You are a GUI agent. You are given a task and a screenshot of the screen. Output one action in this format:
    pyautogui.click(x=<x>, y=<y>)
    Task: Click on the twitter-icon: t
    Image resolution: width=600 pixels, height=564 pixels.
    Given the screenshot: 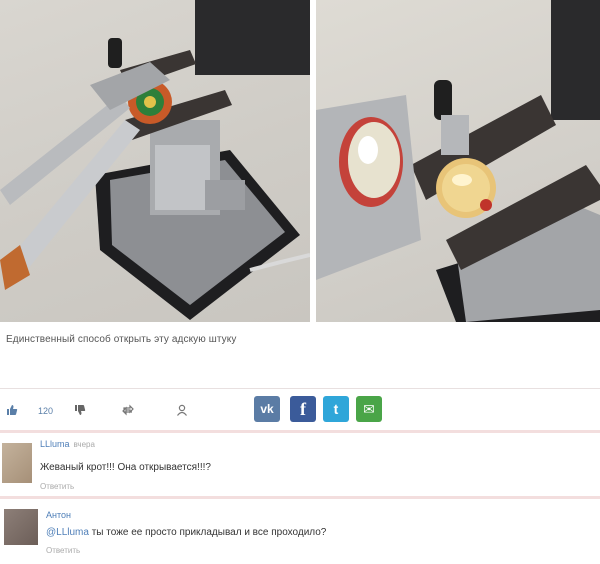 What is the action you would take?
    pyautogui.click(x=336, y=409)
    